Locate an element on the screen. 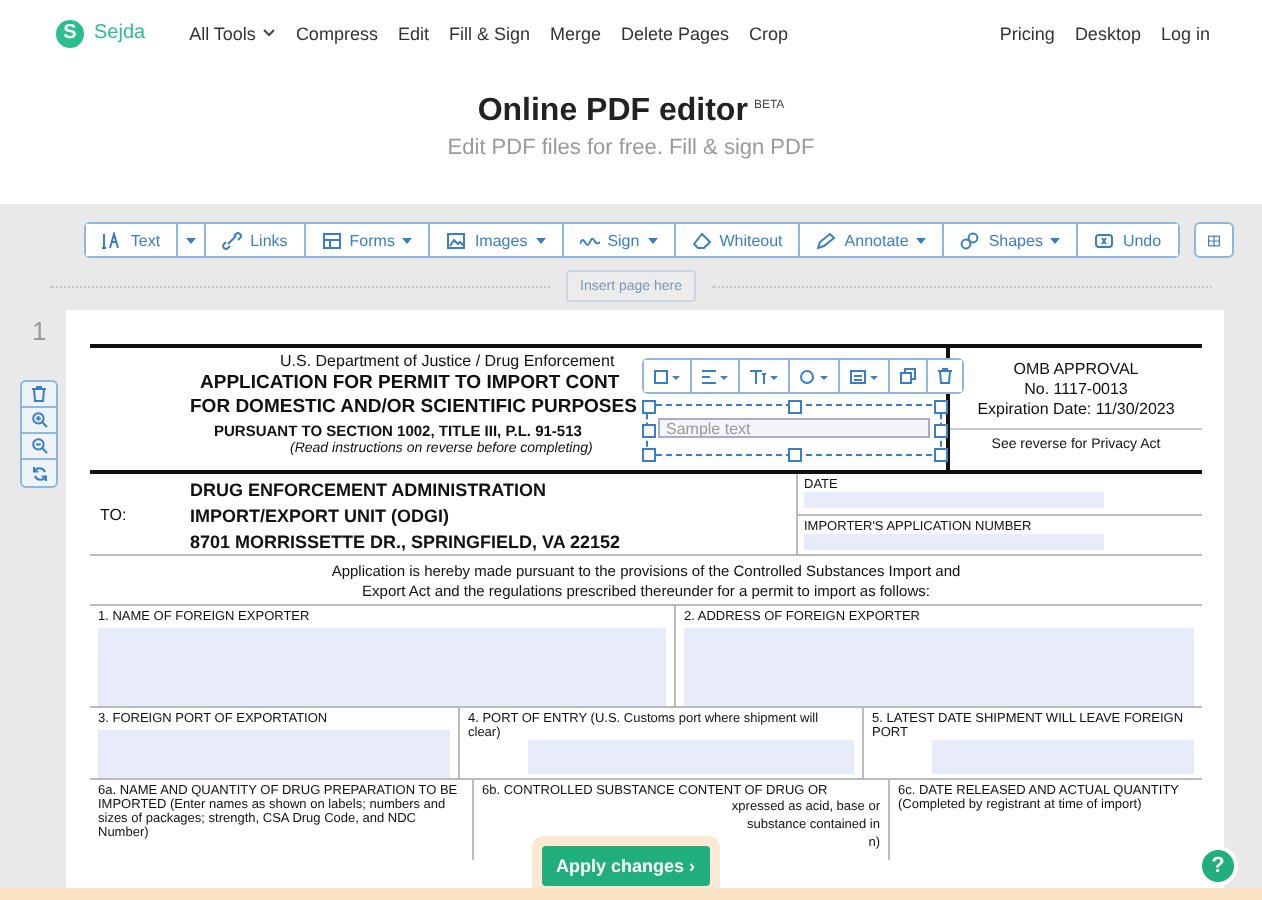  logo-text: Sejda is located at coordinates (120, 33).